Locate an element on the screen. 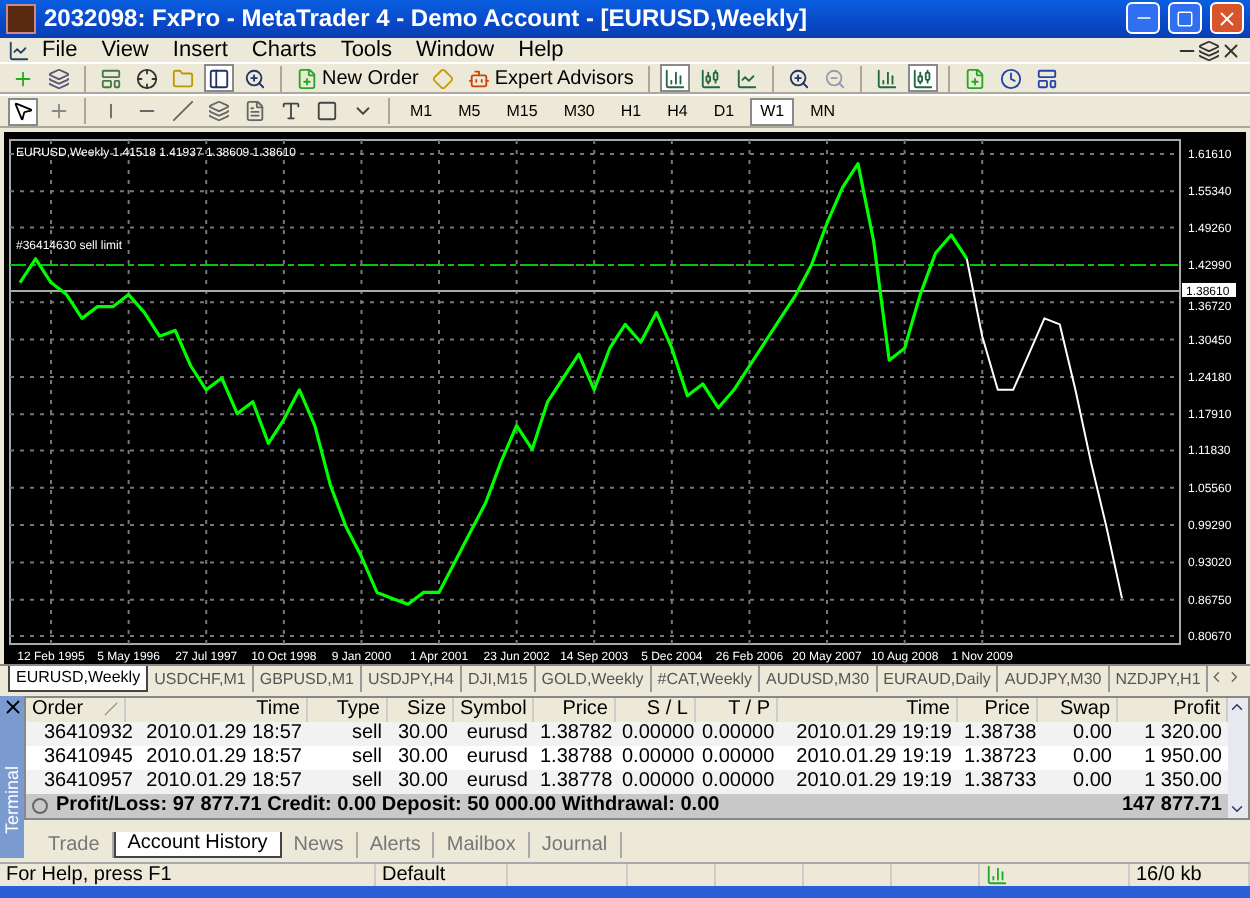 The width and height of the screenshot is (1250, 898). maximize-icon is located at coordinates (1185, 18).